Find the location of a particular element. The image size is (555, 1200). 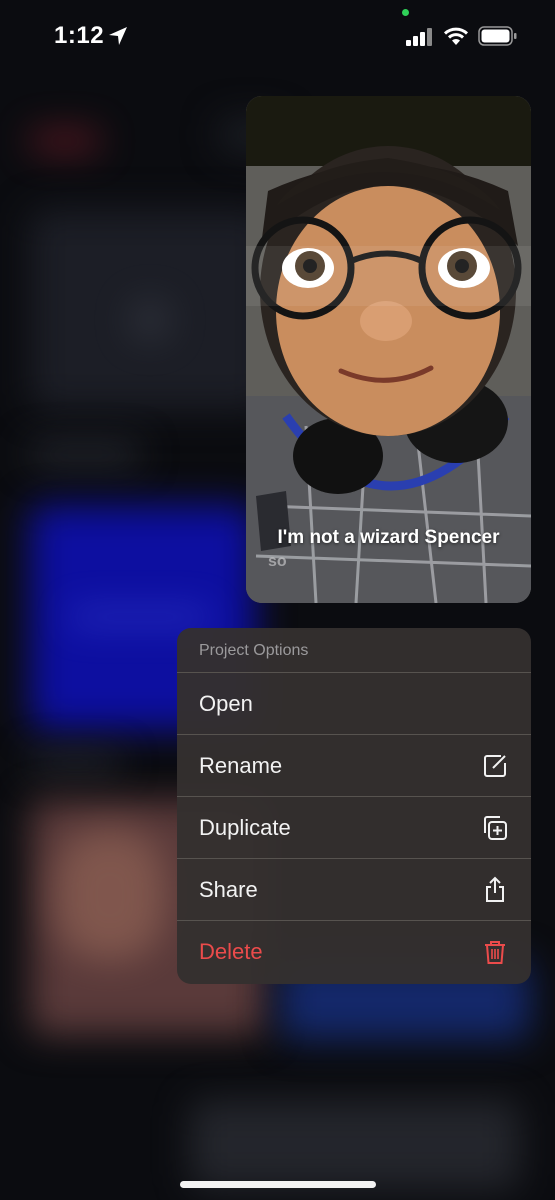

delete-label: Delete is located at coordinates (231, 951).